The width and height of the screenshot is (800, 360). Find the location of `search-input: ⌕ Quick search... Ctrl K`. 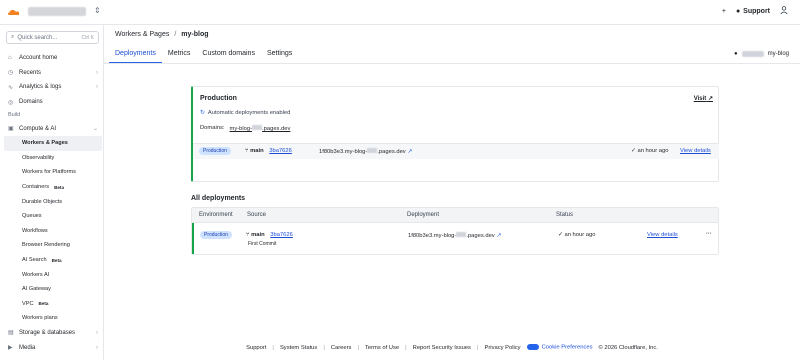

search-input: ⌕ Quick search... Ctrl K is located at coordinates (52, 37).